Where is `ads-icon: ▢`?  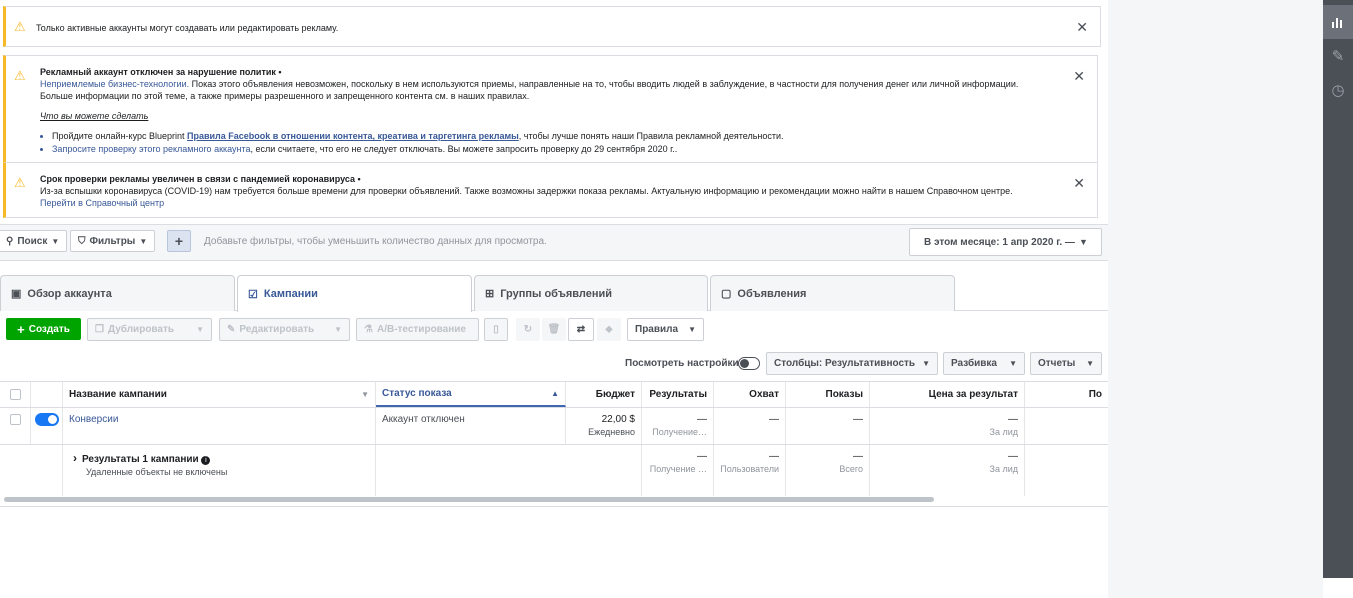
ads-icon: ▢ is located at coordinates (726, 294).